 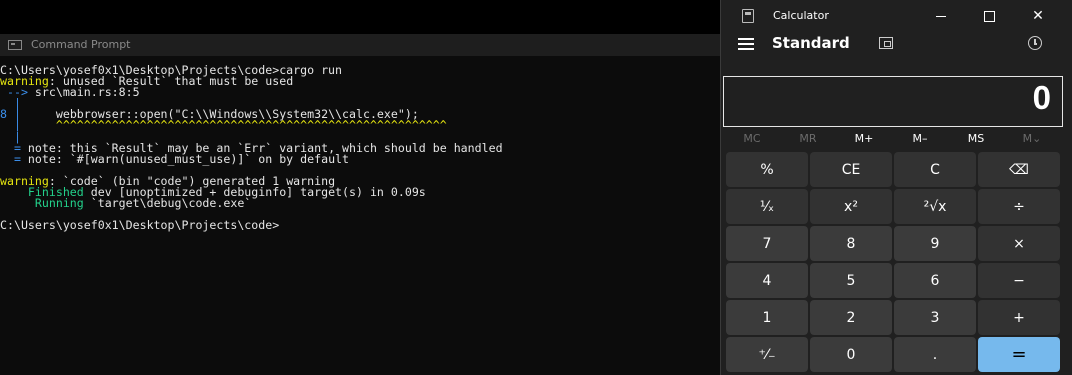 I want to click on console-text: C:\Users\yosef0x1\Desktop\Projects\code>, so click(x=140, y=225).